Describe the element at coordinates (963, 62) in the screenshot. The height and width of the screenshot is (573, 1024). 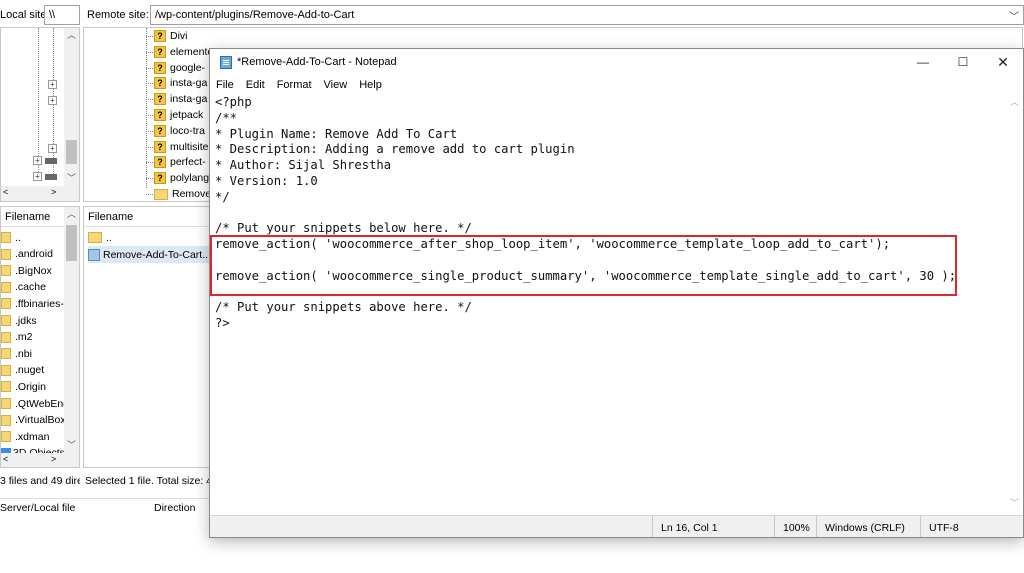
I see `maximize-button: ☐` at that location.